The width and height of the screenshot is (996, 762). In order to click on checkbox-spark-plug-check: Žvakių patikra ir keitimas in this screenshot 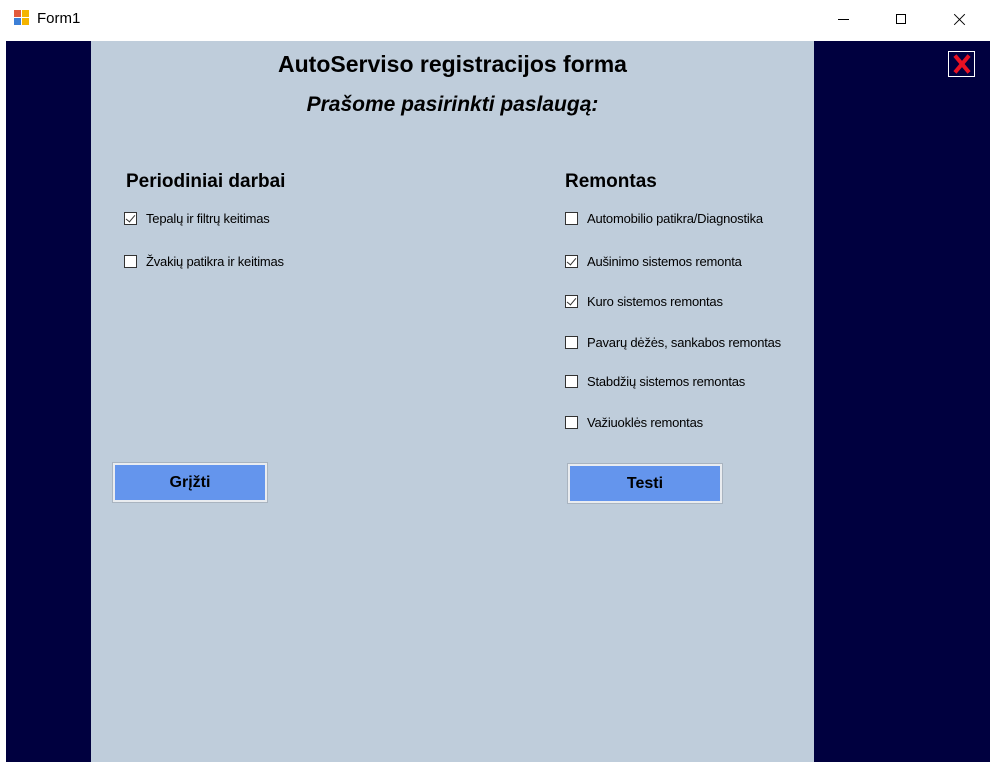, I will do `click(204, 261)`.